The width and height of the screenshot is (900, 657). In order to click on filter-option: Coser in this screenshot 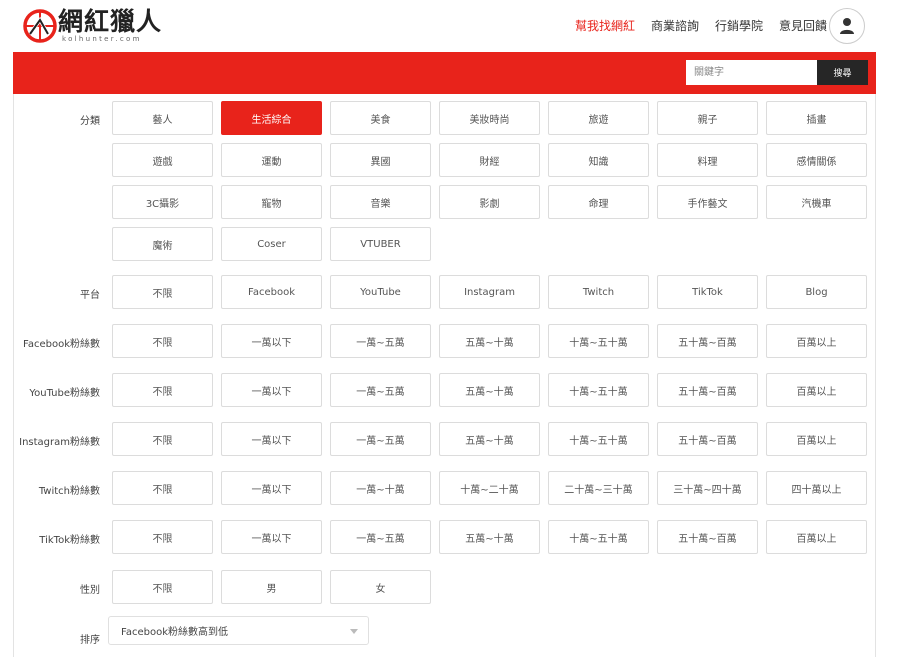, I will do `click(271, 244)`.